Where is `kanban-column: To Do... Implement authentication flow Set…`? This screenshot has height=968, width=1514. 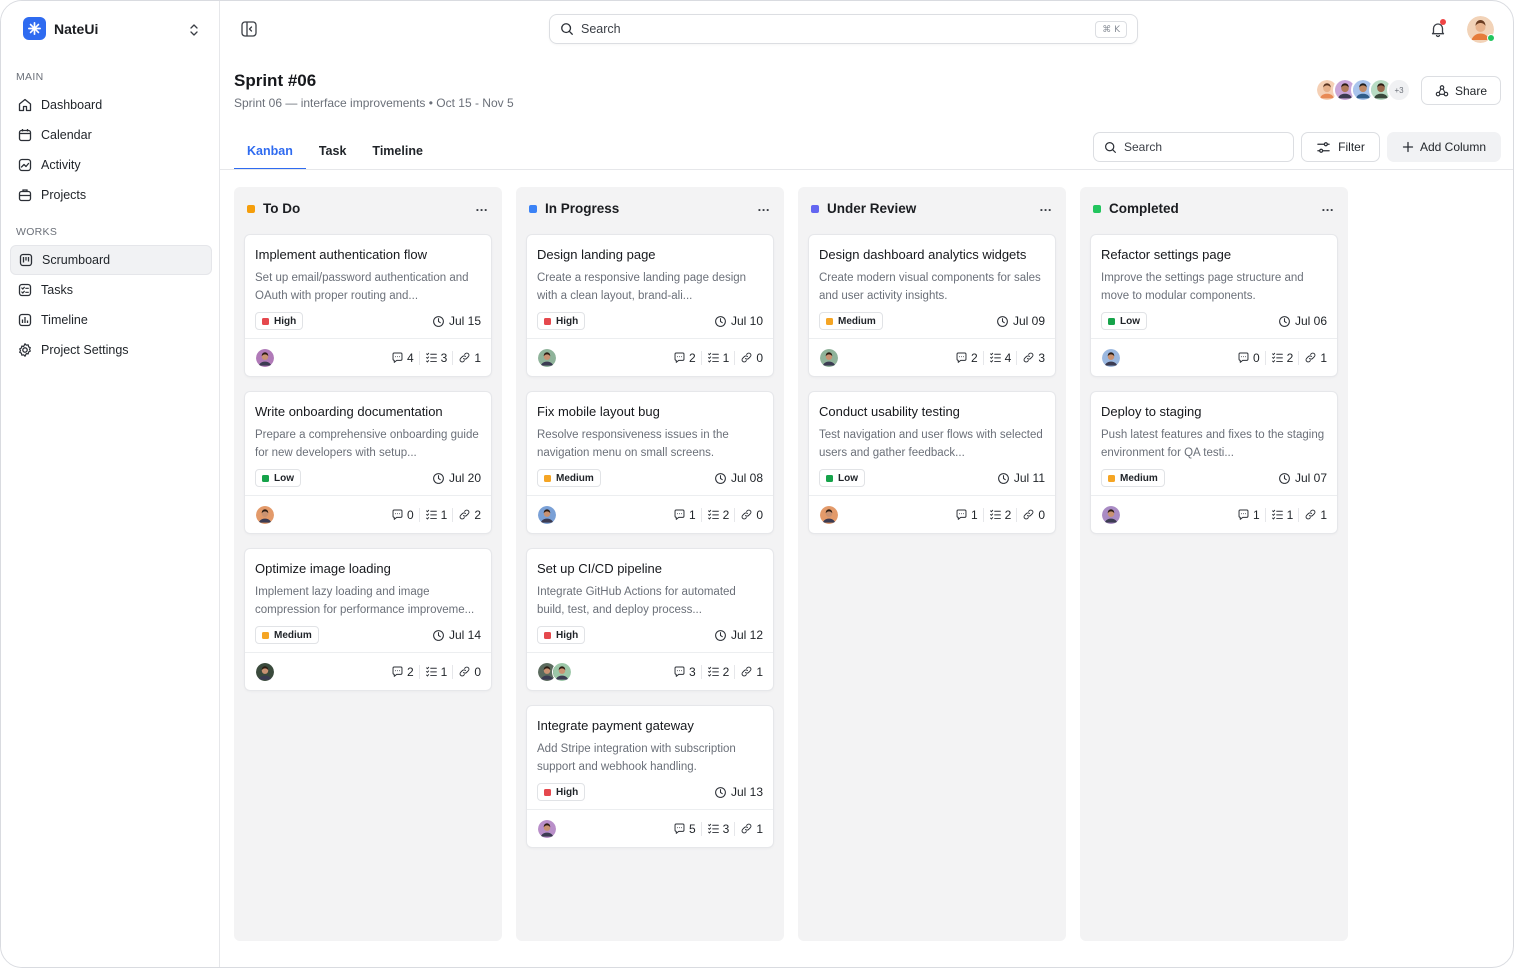 kanban-column: To Do... Implement authentication flow Set… is located at coordinates (368, 564).